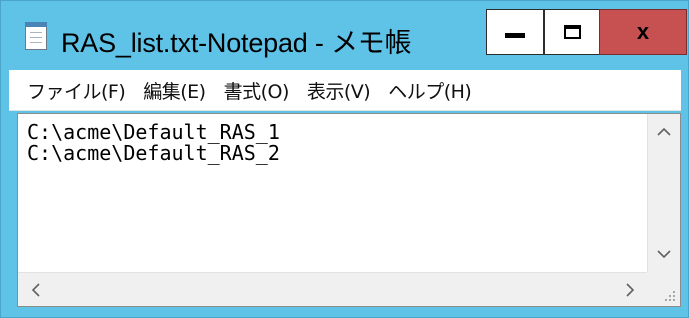 This screenshot has height=318, width=689. I want to click on scroll-down-icon, so click(664, 254).